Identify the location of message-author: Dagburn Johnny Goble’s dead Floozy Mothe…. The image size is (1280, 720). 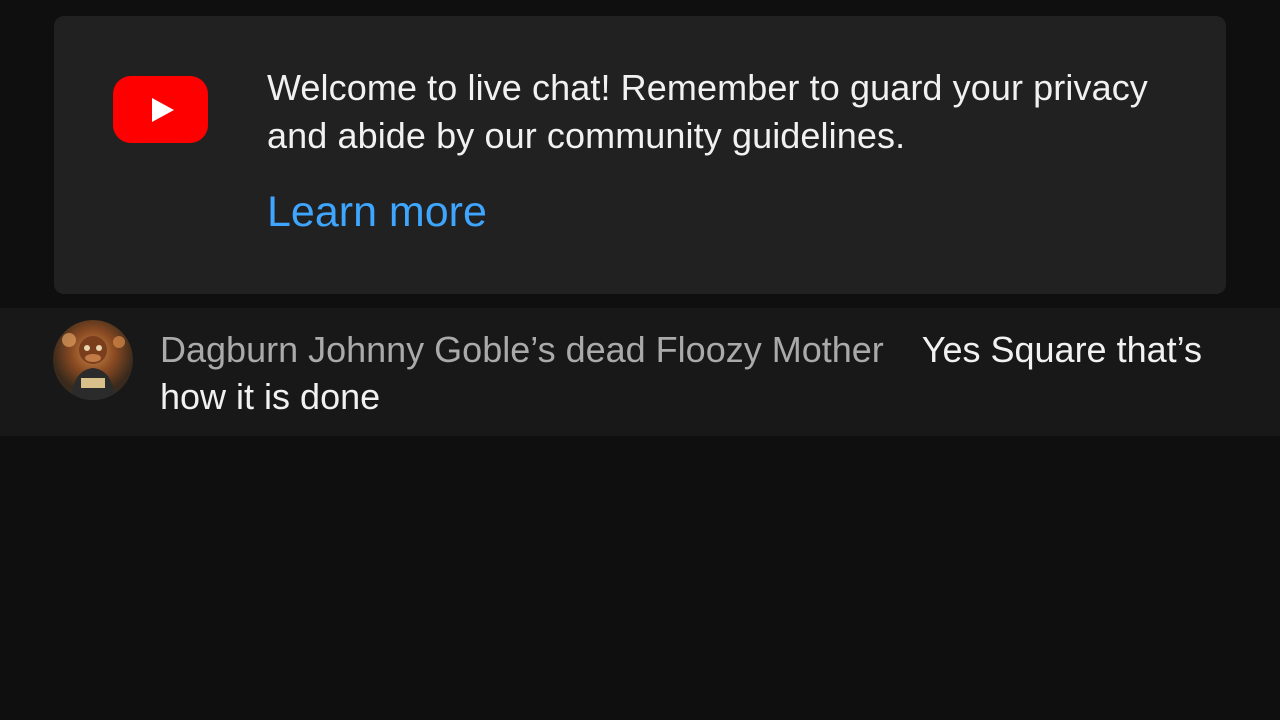
(522, 349).